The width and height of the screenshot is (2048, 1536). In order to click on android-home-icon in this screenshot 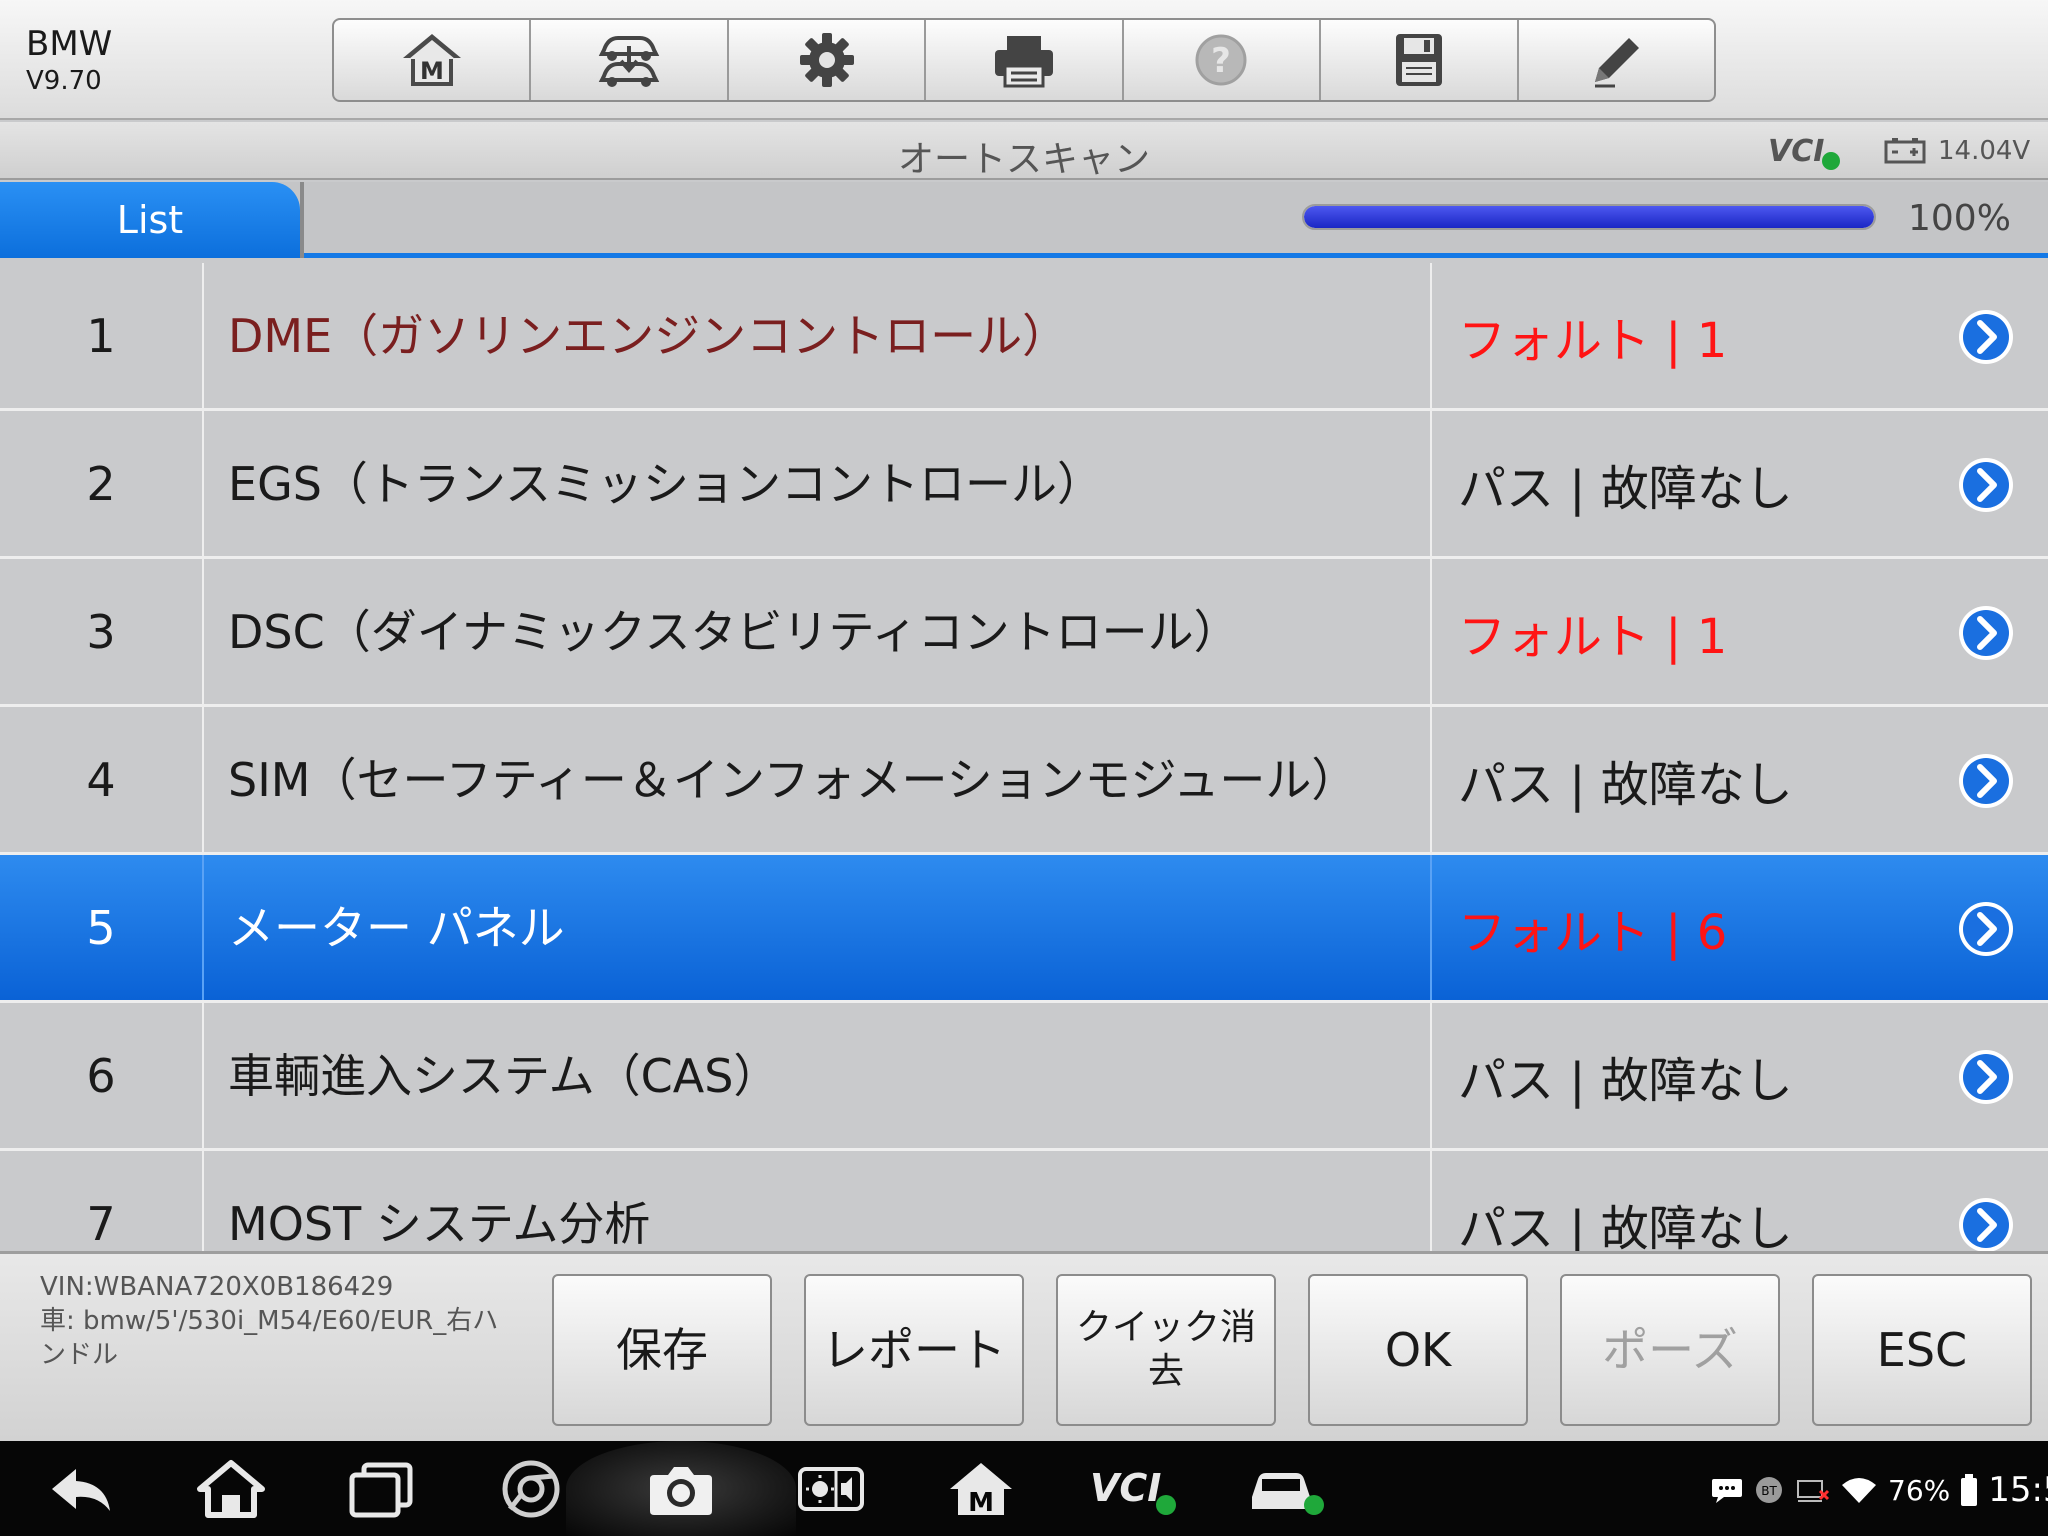, I will do `click(231, 1489)`.